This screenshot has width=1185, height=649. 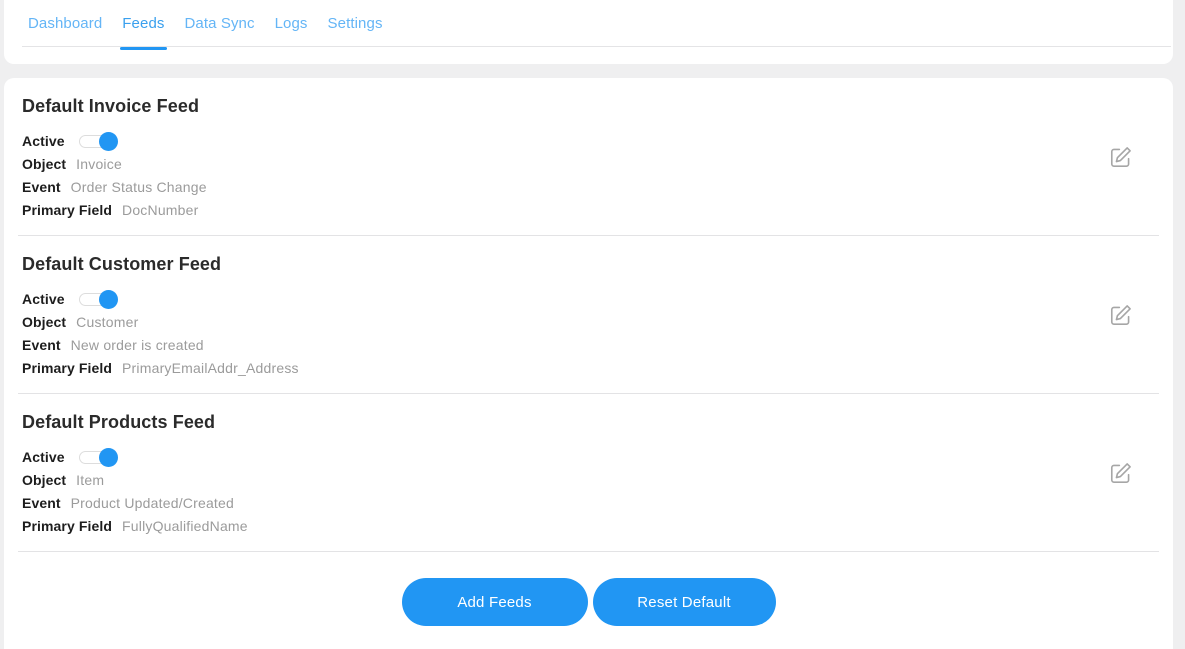 I want to click on feed-object-value: Item, so click(x=90, y=479).